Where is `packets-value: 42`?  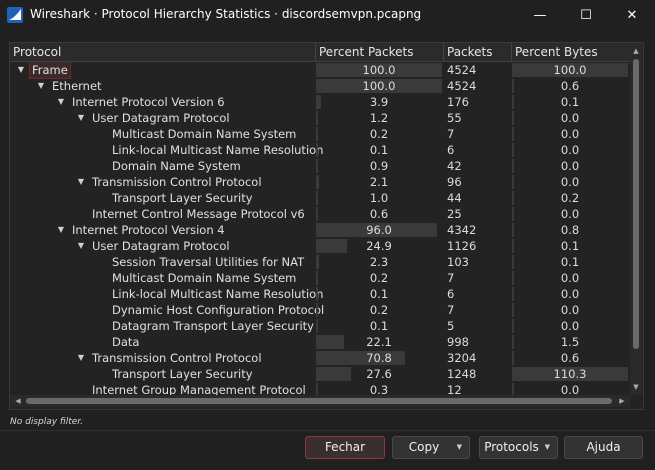
packets-value: 42 is located at coordinates (454, 166).